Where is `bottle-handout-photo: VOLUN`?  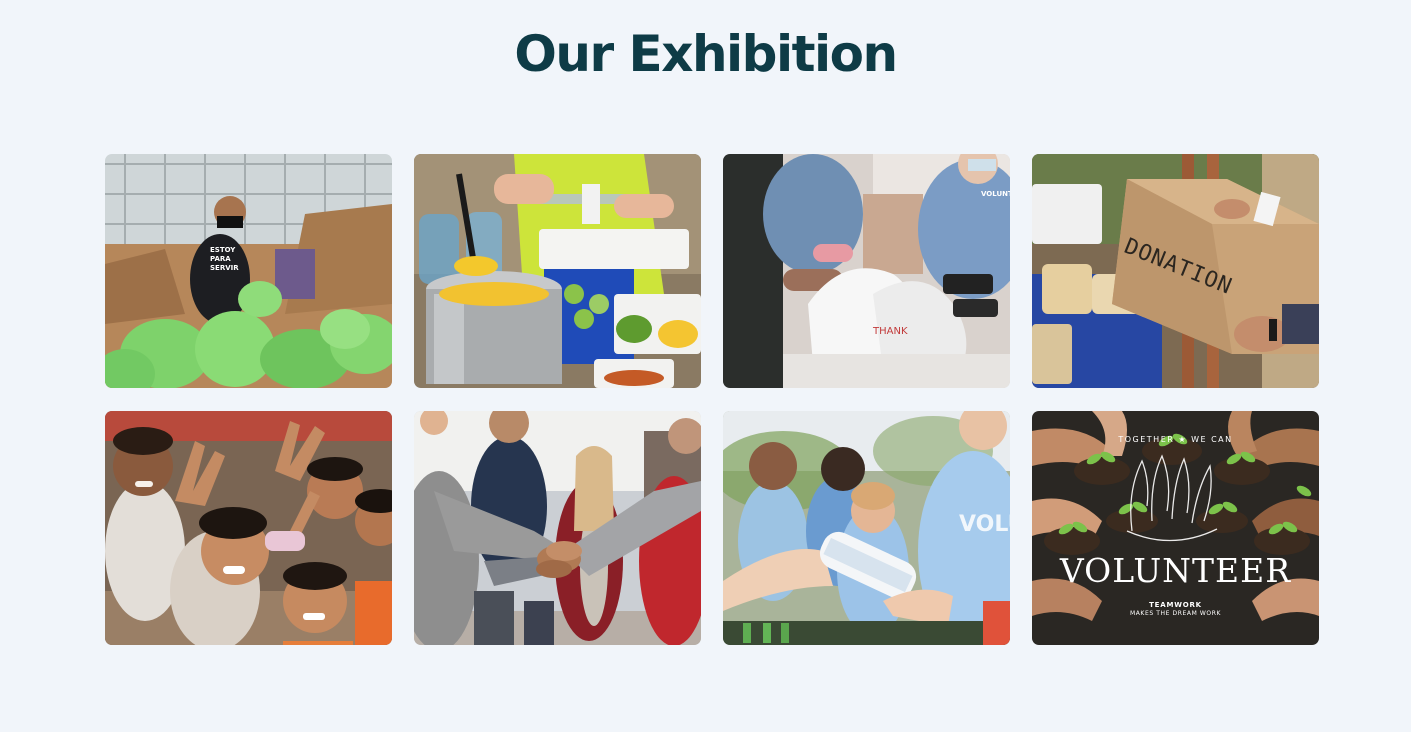
bottle-handout-photo: VOLUN is located at coordinates (866, 528).